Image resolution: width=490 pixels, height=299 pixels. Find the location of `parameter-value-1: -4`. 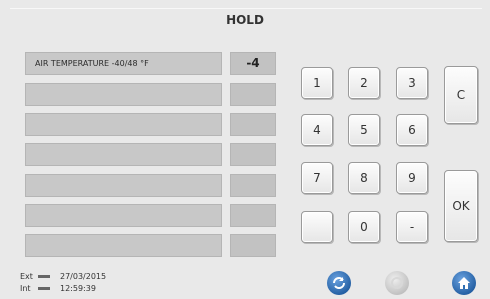

parameter-value-1: -4 is located at coordinates (253, 63).